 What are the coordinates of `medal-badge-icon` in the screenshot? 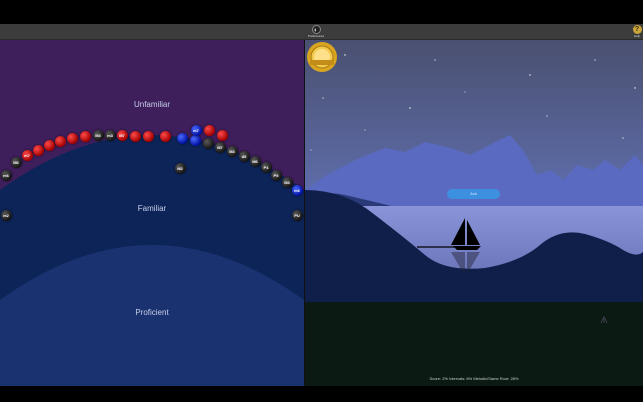 It's located at (322, 57).